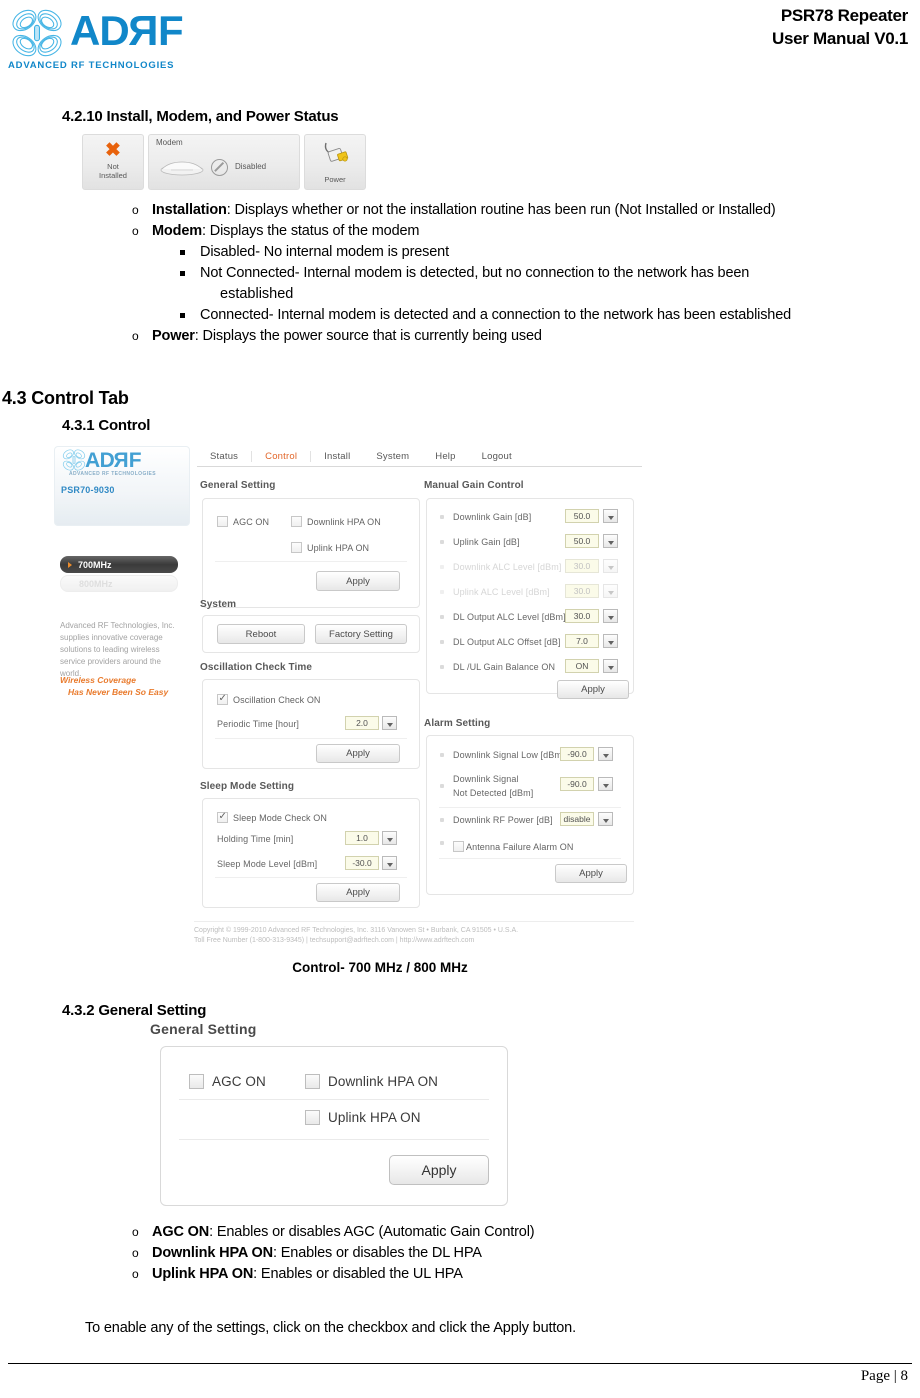 Image resolution: width=920 pixels, height=1398 pixels. What do you see at coordinates (530, 807) in the screenshot?
I see `divider` at bounding box center [530, 807].